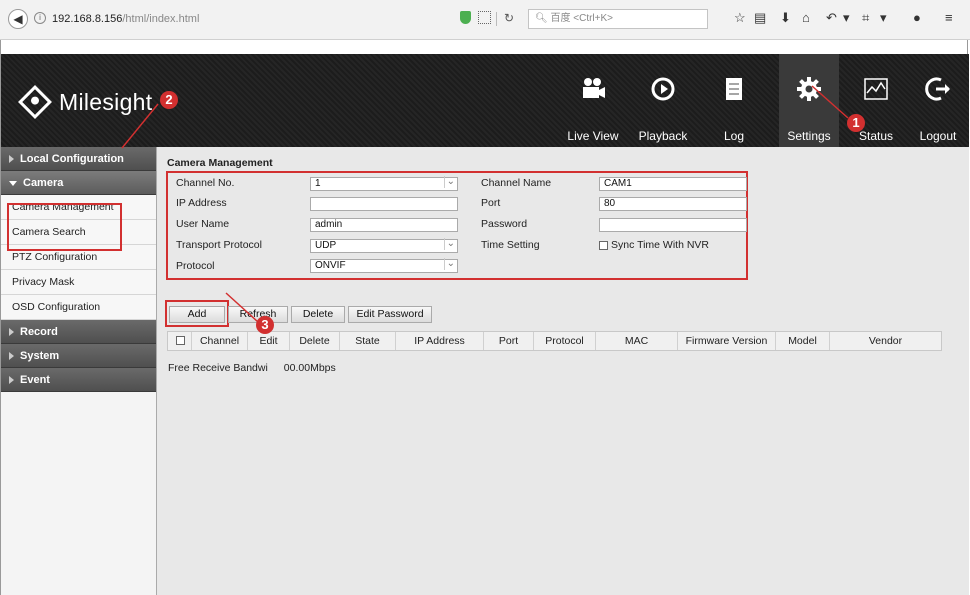 The height and width of the screenshot is (595, 970). I want to click on select-all-checkbox, so click(180, 340).